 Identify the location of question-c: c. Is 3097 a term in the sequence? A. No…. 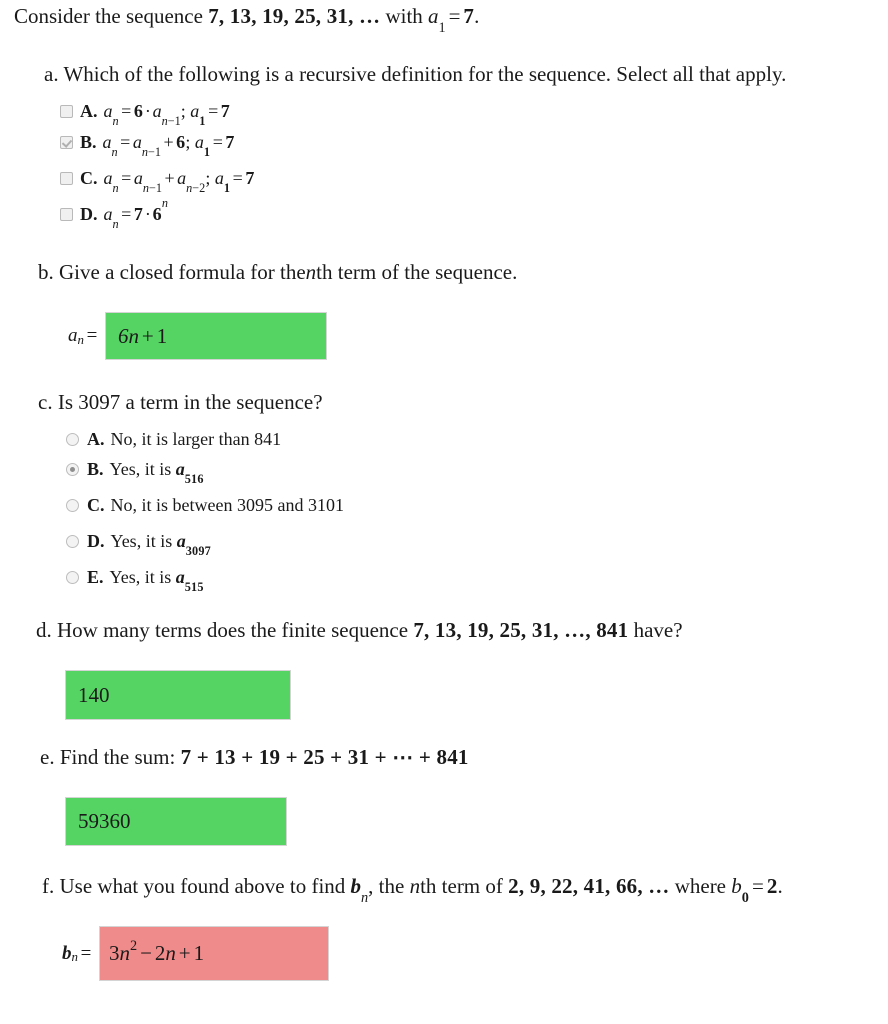
(191, 491).